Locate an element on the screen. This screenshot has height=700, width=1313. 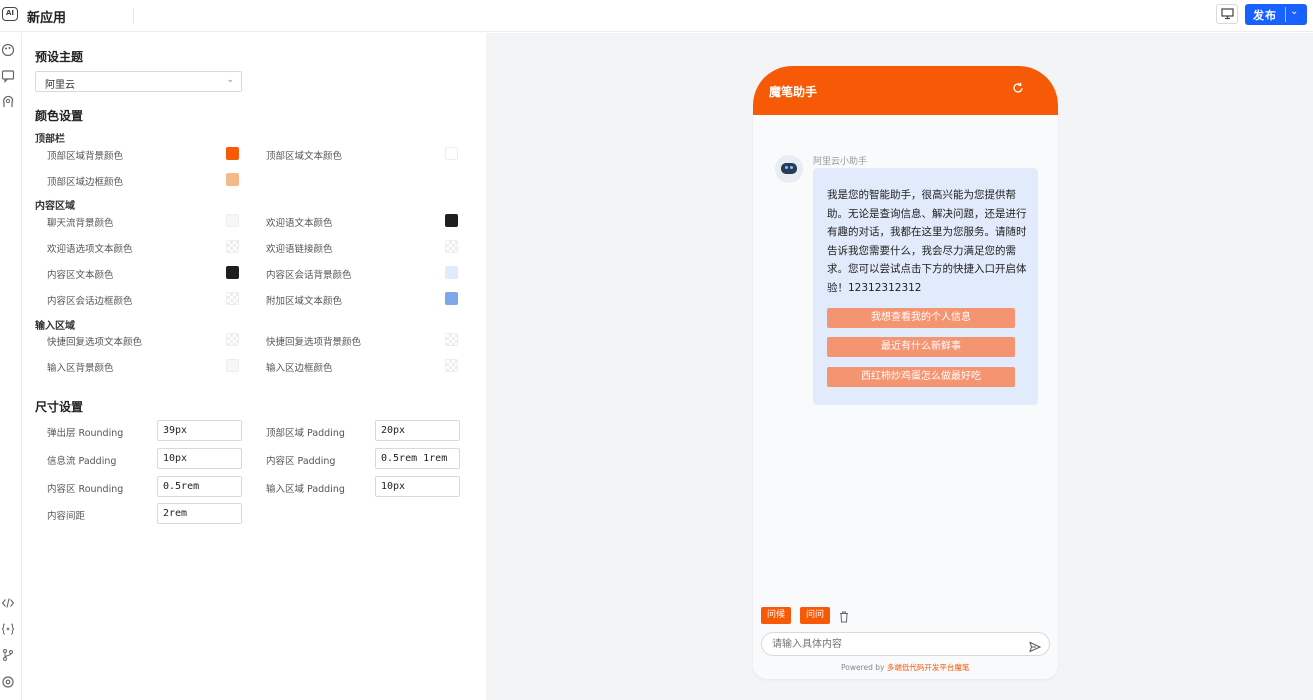
palette-icon is located at coordinates (8, 50).